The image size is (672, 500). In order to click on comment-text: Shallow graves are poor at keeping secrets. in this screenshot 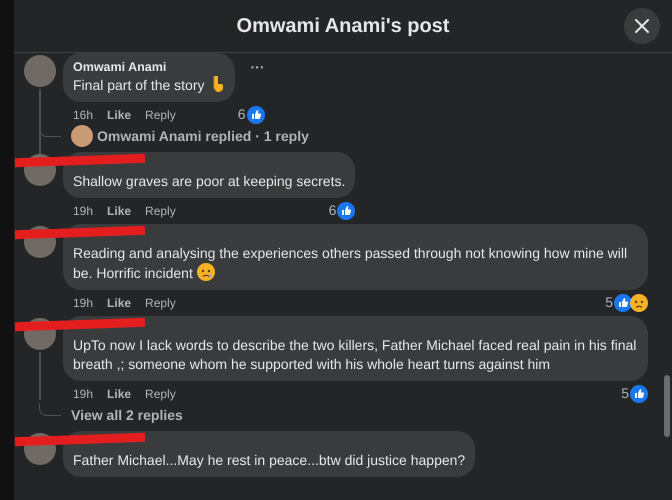, I will do `click(209, 181)`.